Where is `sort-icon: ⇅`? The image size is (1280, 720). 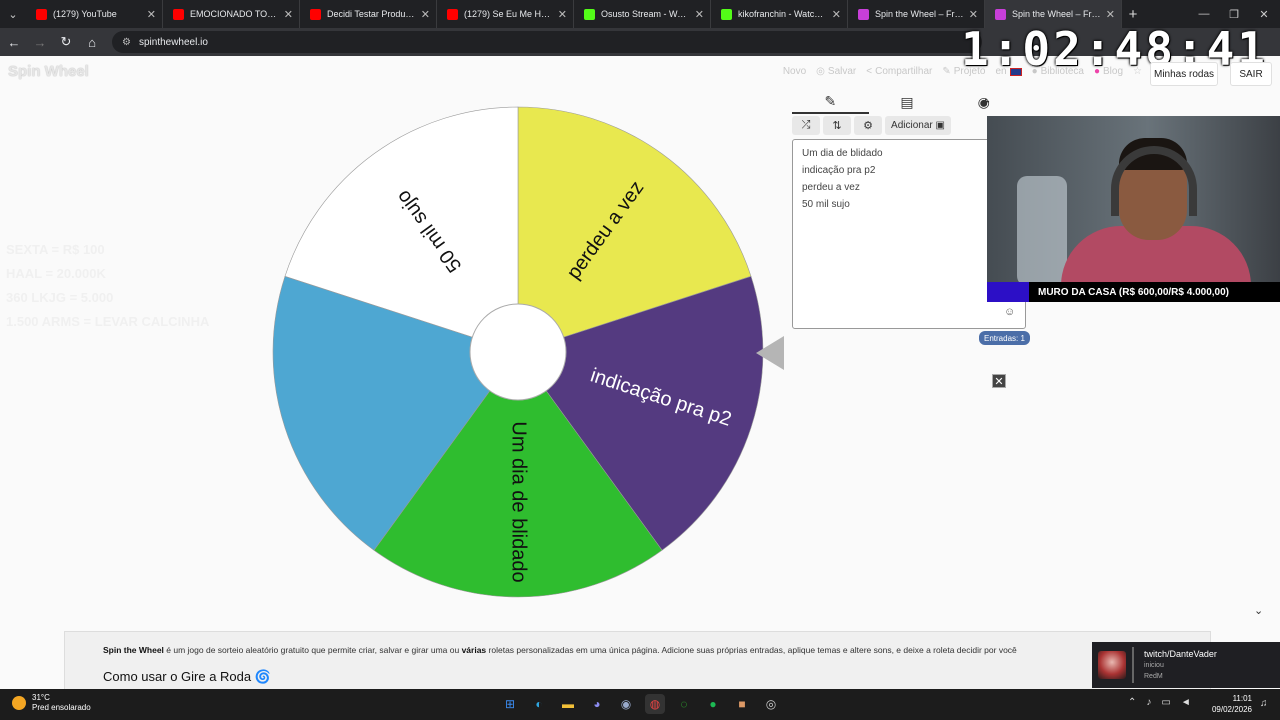 sort-icon: ⇅ is located at coordinates (837, 125).